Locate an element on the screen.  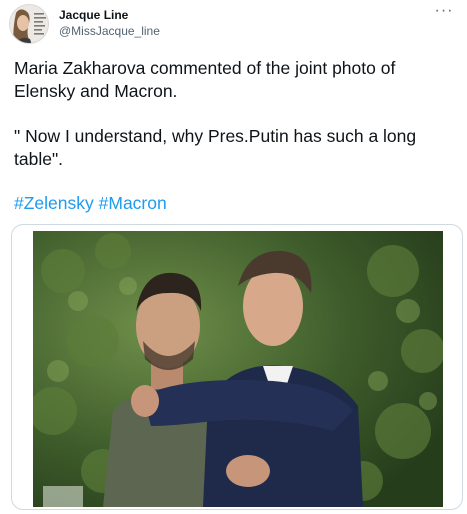
author-display-name: Jacque Line is located at coordinates (93, 15).